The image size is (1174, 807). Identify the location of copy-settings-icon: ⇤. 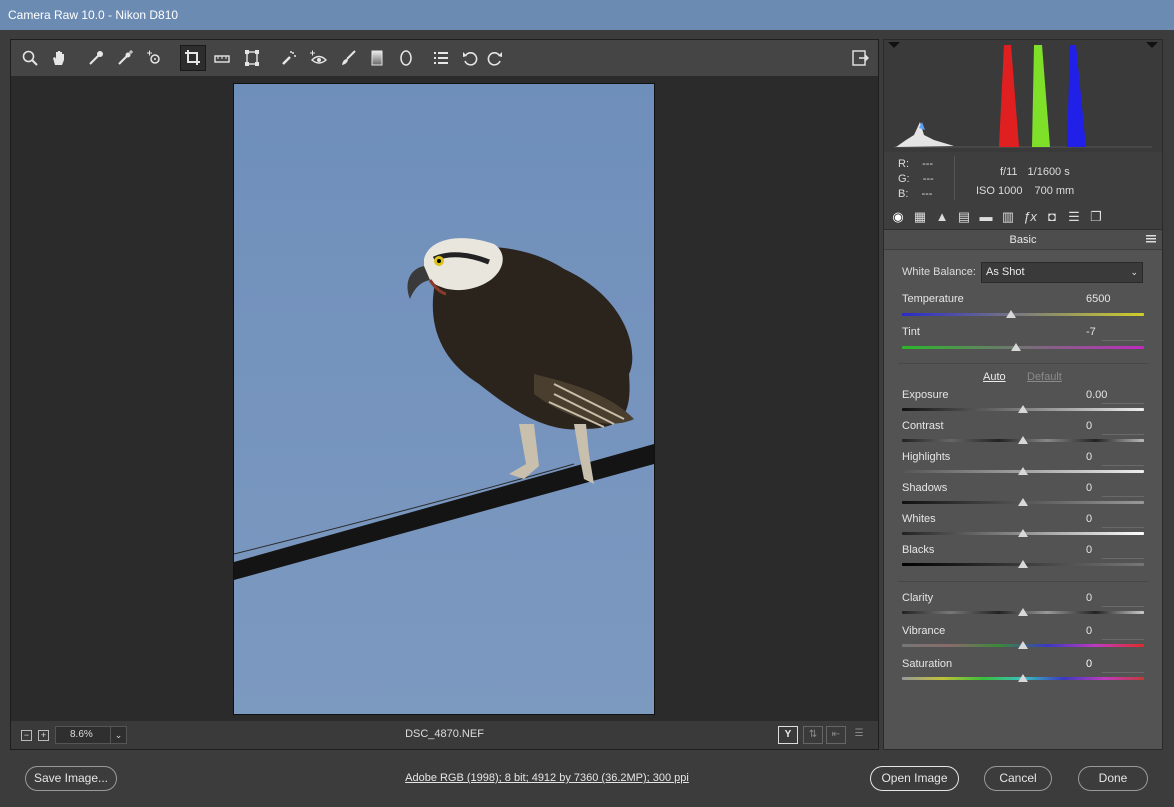
(836, 735).